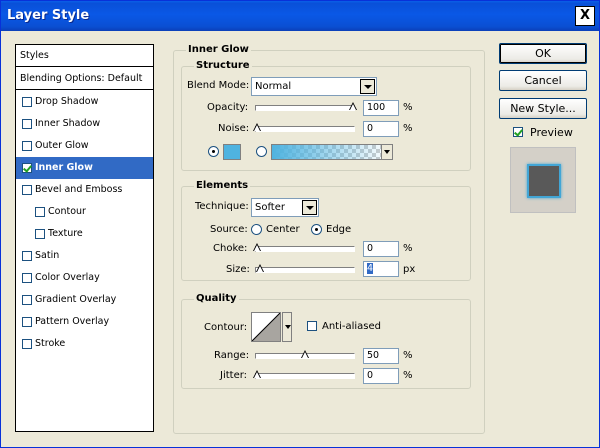 This screenshot has width=600, height=448. What do you see at coordinates (518, 132) in the screenshot?
I see `preview-checkbox` at bounding box center [518, 132].